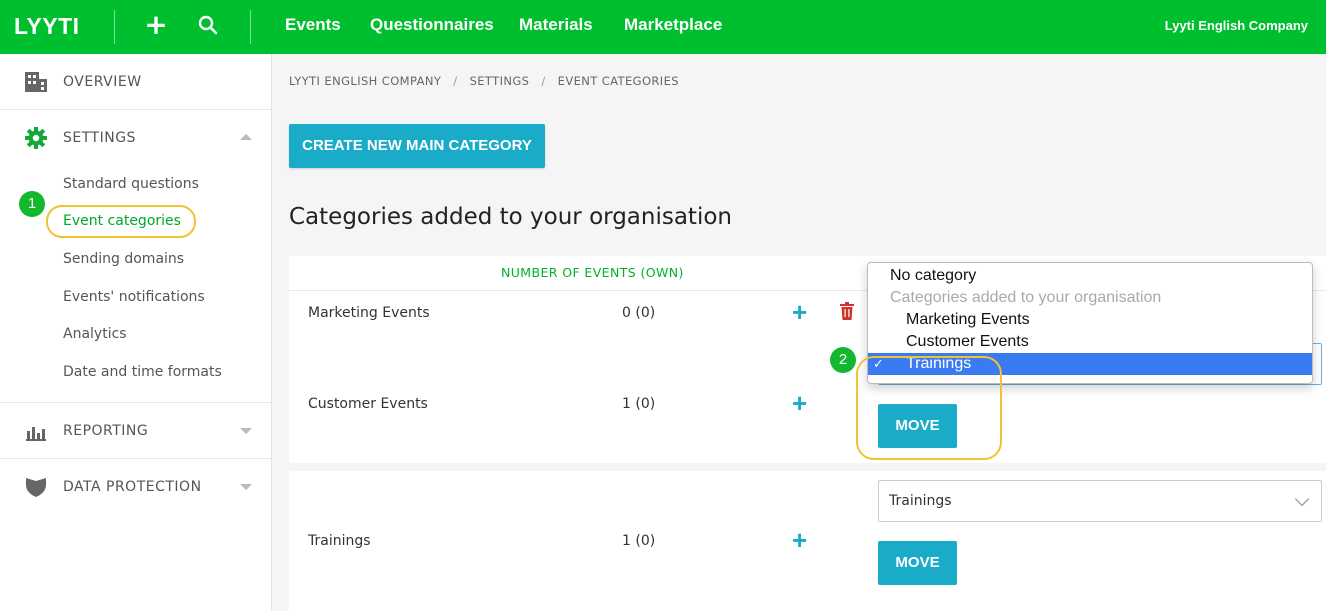 The image size is (1326, 611). What do you see at coordinates (95, 334) in the screenshot?
I see `sidebar-item-analytics: Analytics` at bounding box center [95, 334].